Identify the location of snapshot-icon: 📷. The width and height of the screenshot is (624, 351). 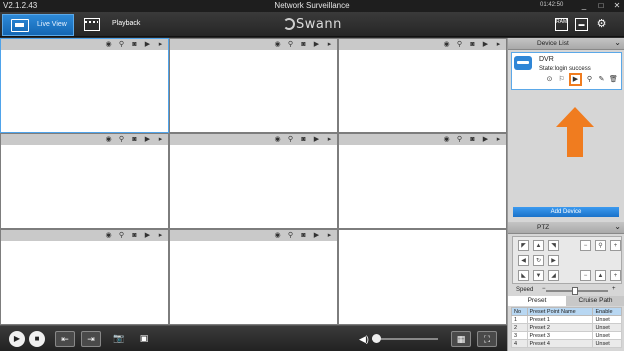
(119, 339).